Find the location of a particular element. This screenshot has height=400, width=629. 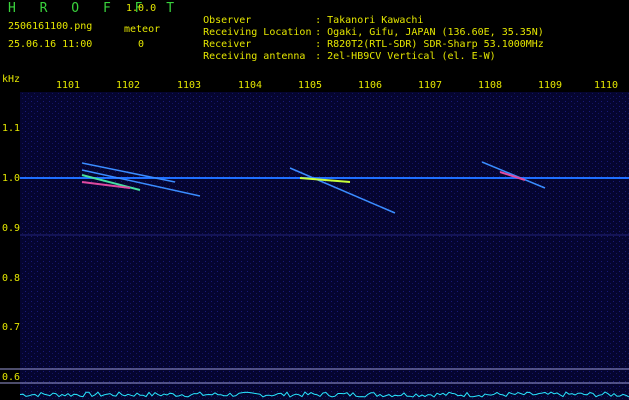

x-tick: 1102 is located at coordinates (128, 85).